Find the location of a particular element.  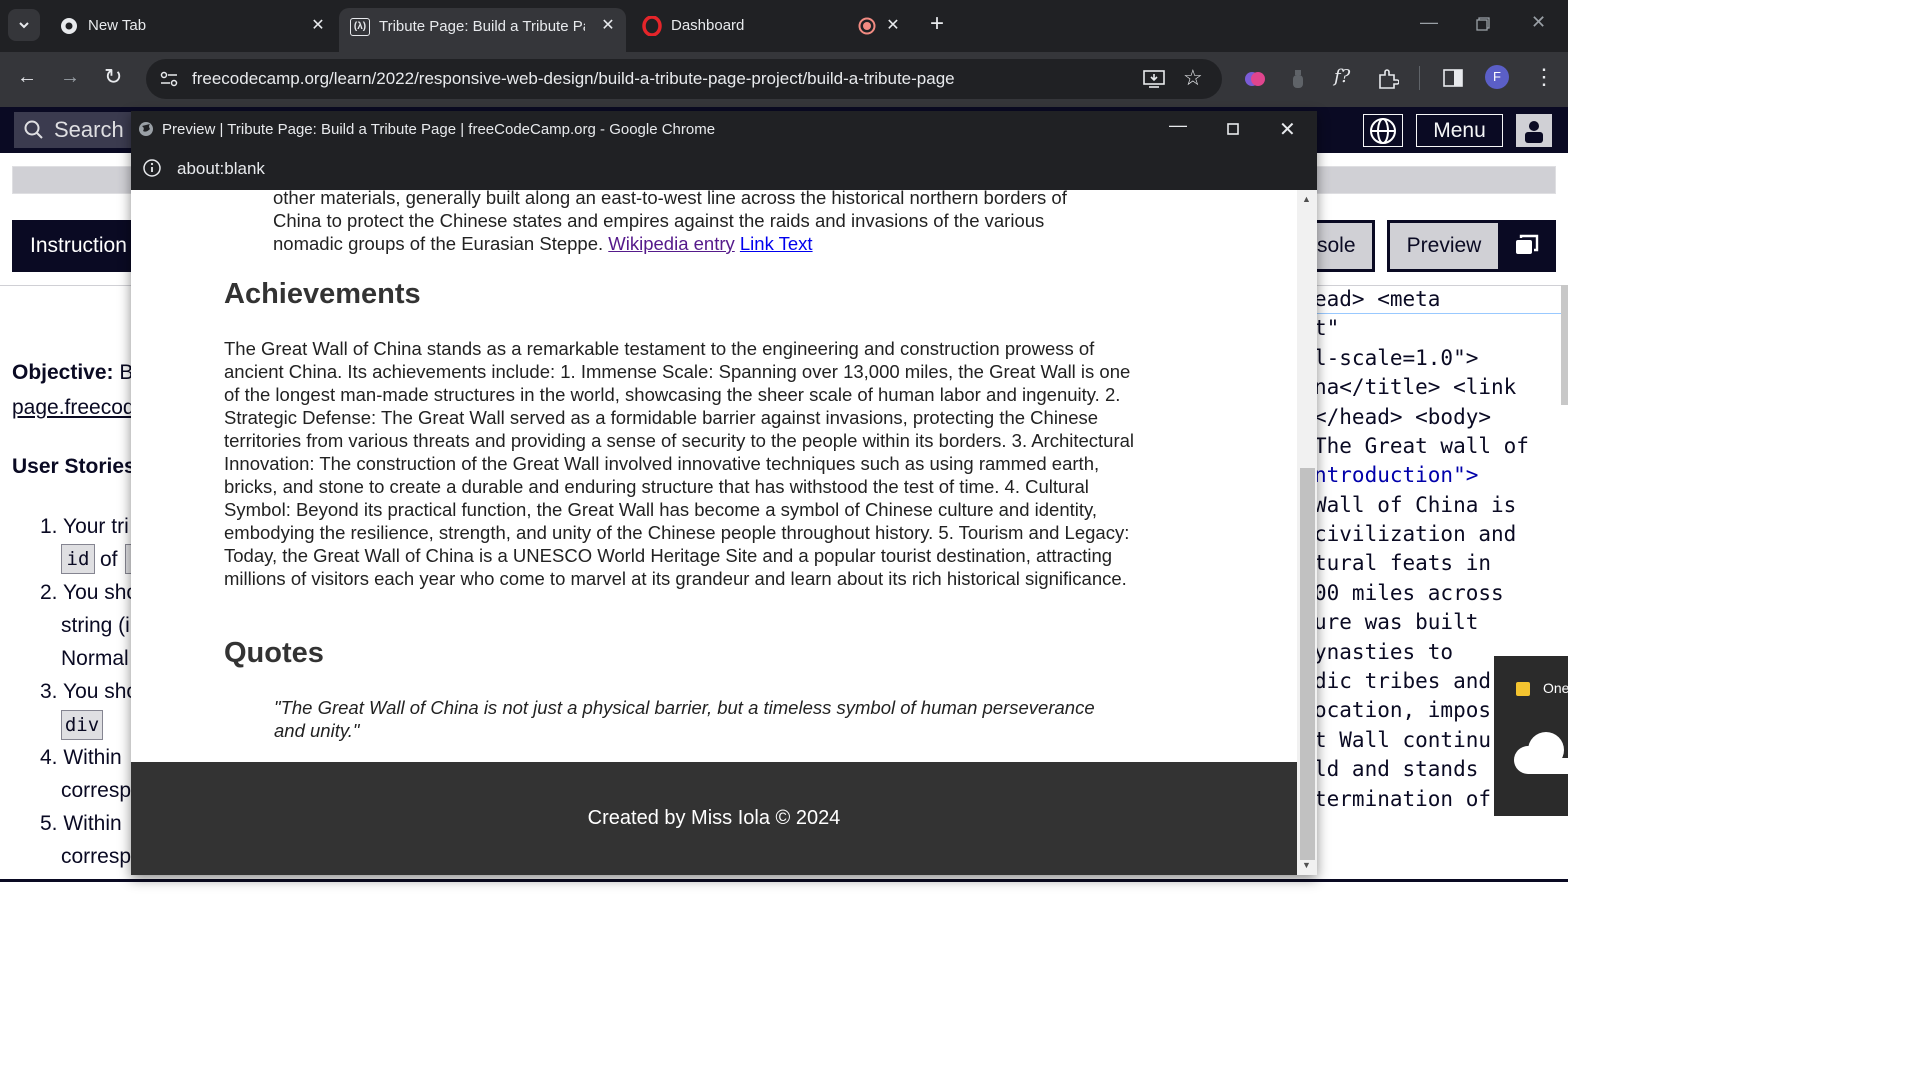

fcc-search-bar: Search is located at coordinates (74, 130).